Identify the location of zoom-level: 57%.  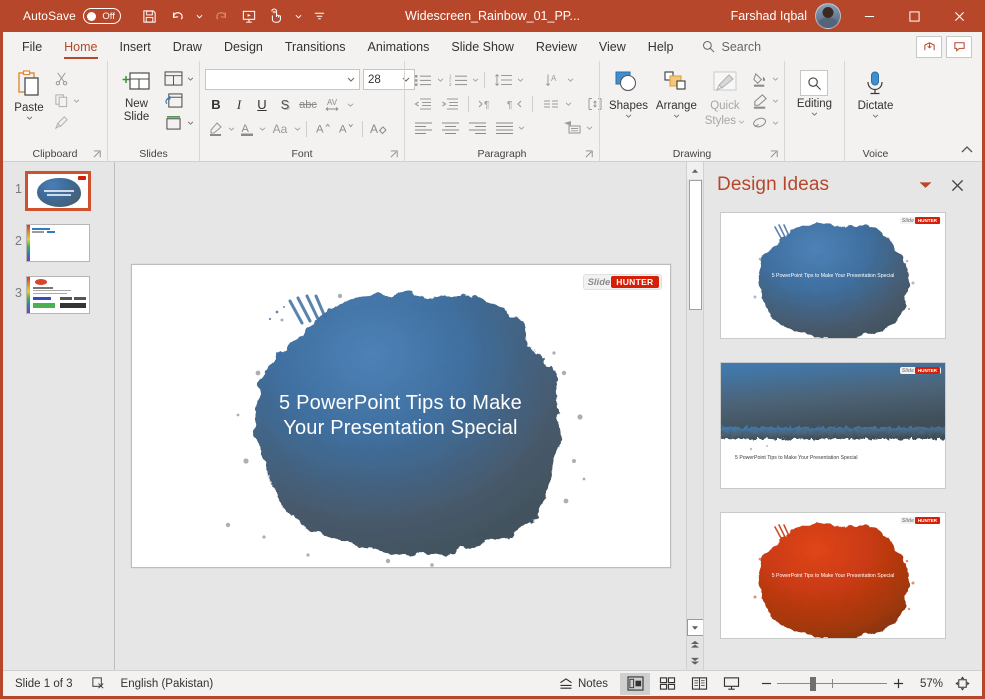
(926, 684).